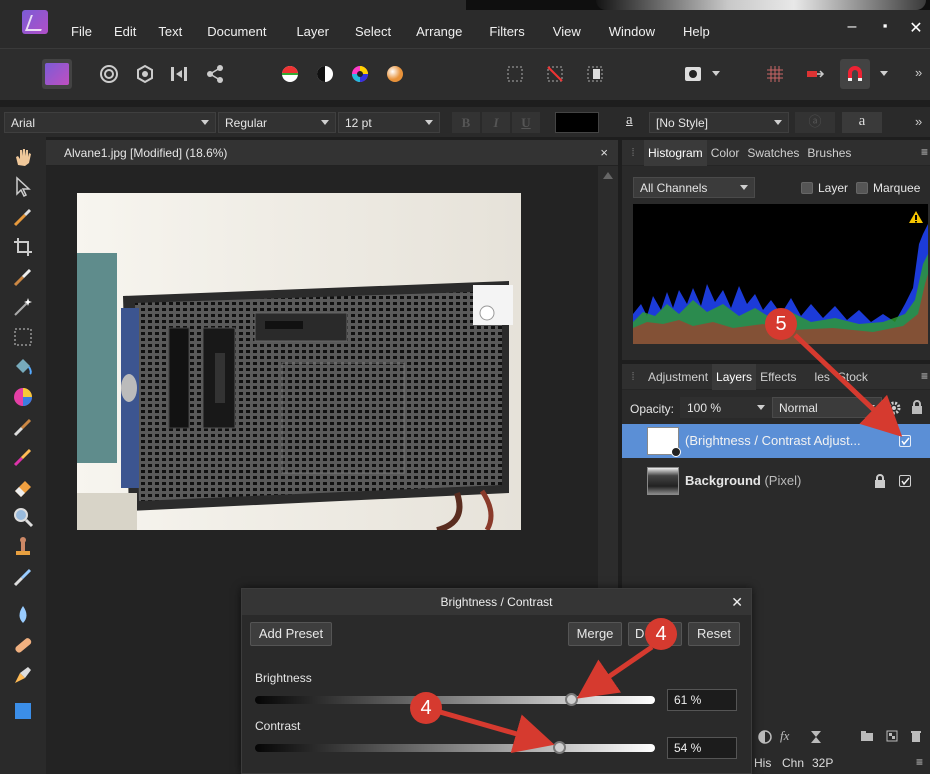  Describe the element at coordinates (23, 307) in the screenshot. I see `magic-wand-tool-icon` at that location.